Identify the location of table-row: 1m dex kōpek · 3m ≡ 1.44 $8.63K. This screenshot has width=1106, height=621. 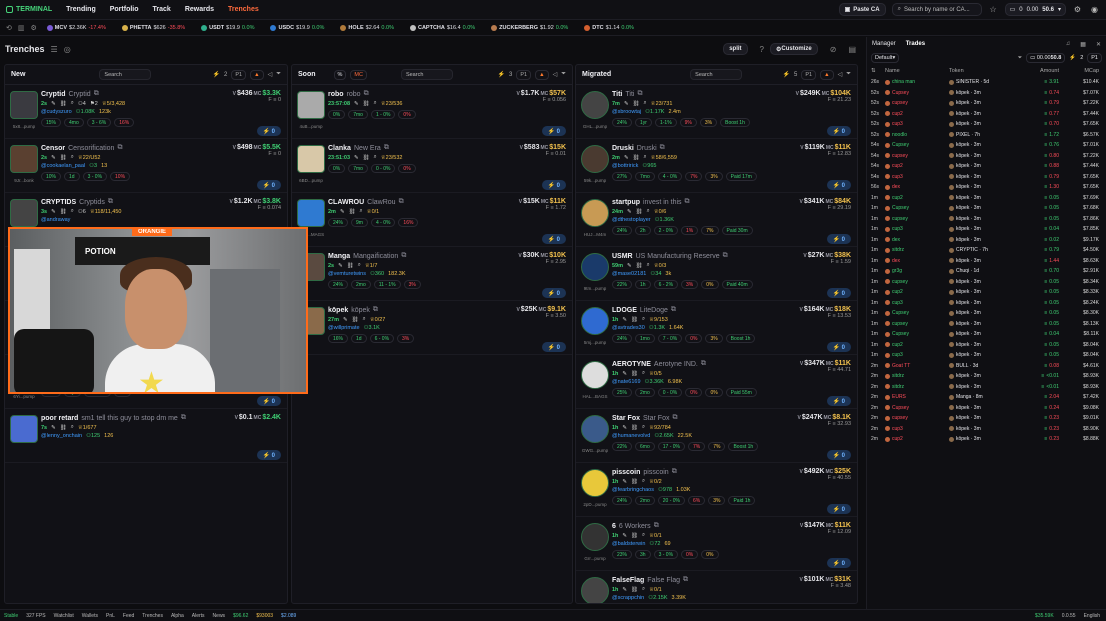
(986, 261).